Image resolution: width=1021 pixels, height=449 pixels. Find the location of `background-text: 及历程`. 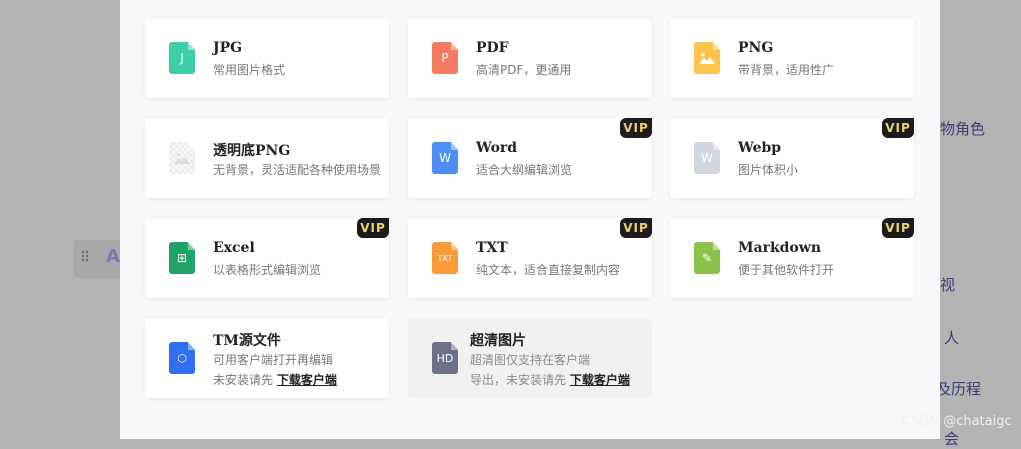

background-text: 及历程 is located at coordinates (959, 389).